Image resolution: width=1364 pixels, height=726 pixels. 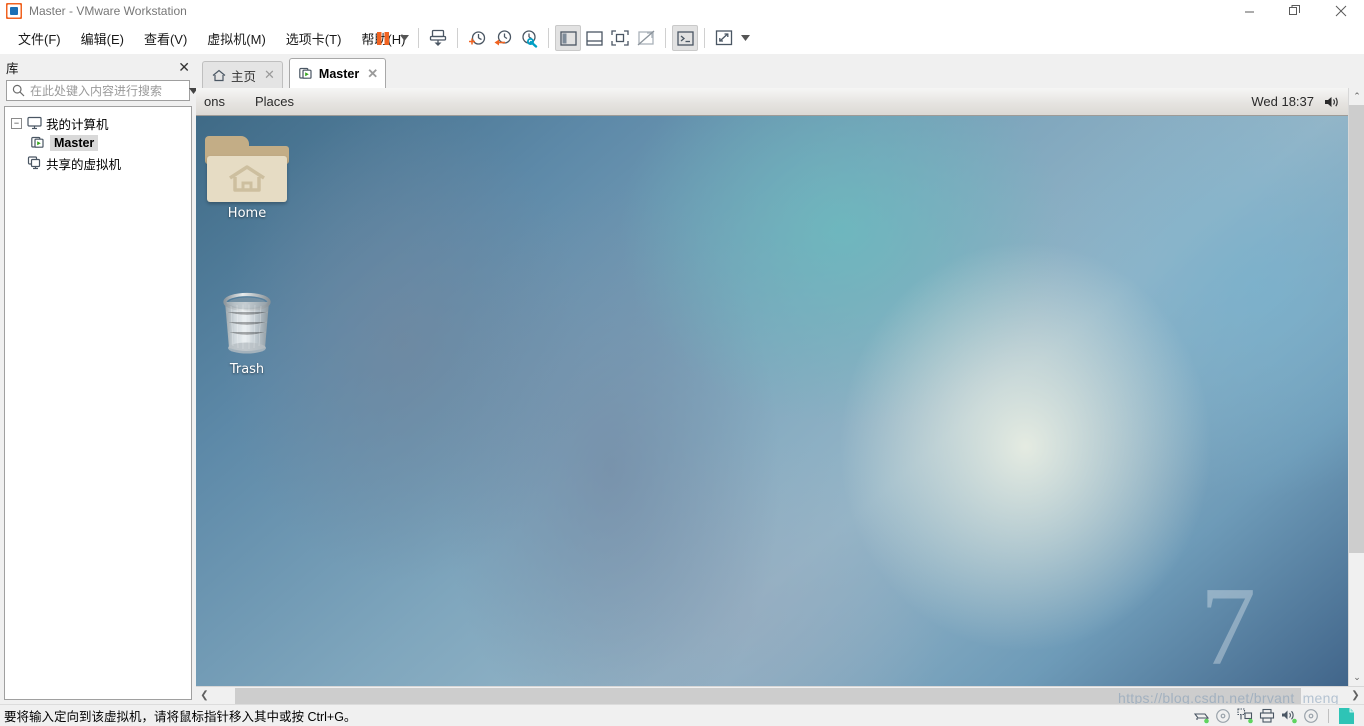 What do you see at coordinates (98, 403) in the screenshot?
I see `vm-tree: − 我的计算机 Master 共享的虚拟机` at bounding box center [98, 403].